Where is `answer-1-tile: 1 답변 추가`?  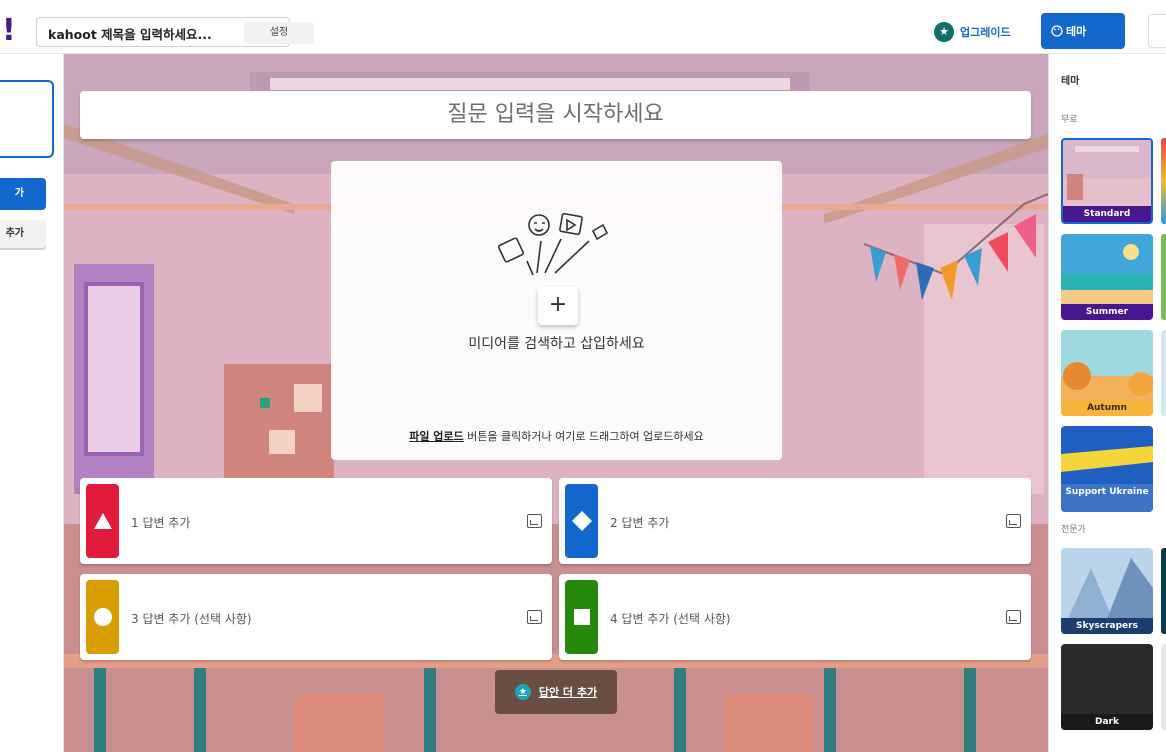
answer-1-tile: 1 답변 추가 is located at coordinates (316, 521).